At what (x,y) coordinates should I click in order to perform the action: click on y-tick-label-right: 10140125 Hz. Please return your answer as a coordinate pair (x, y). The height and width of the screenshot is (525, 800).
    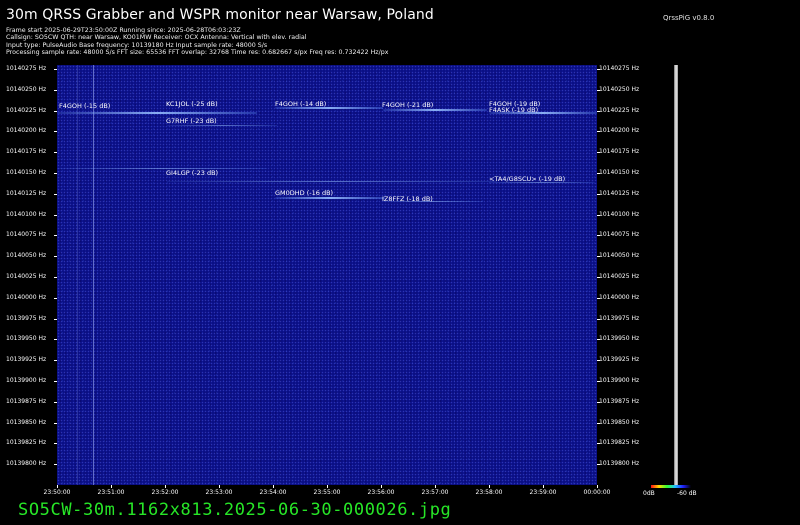
    Looking at the image, I should click on (619, 193).